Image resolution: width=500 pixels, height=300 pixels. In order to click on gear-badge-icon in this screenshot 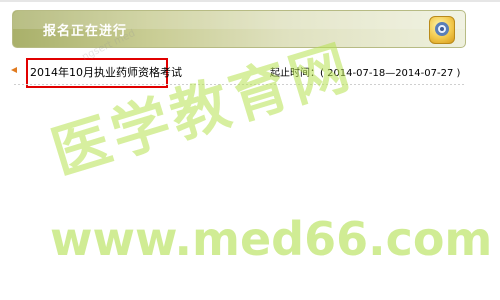, I will do `click(442, 30)`.